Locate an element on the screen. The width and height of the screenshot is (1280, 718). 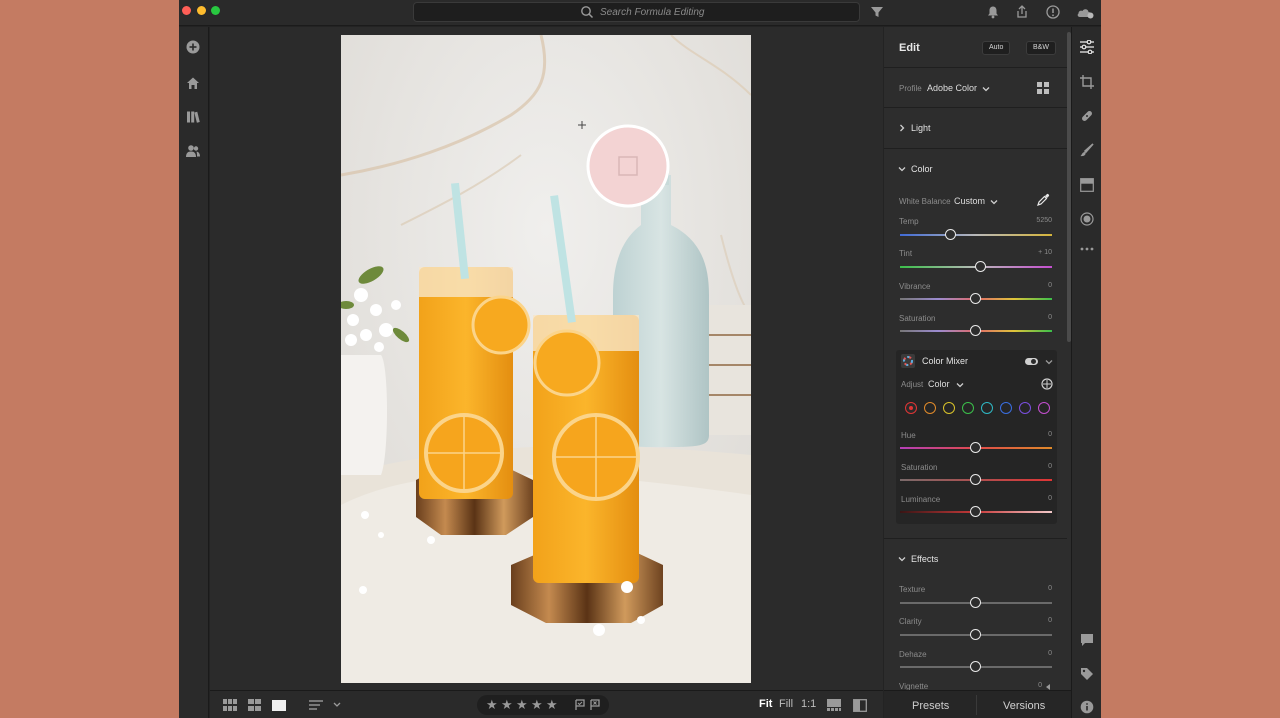
zoom-1-1-button: 1:1 is located at coordinates (808, 704).